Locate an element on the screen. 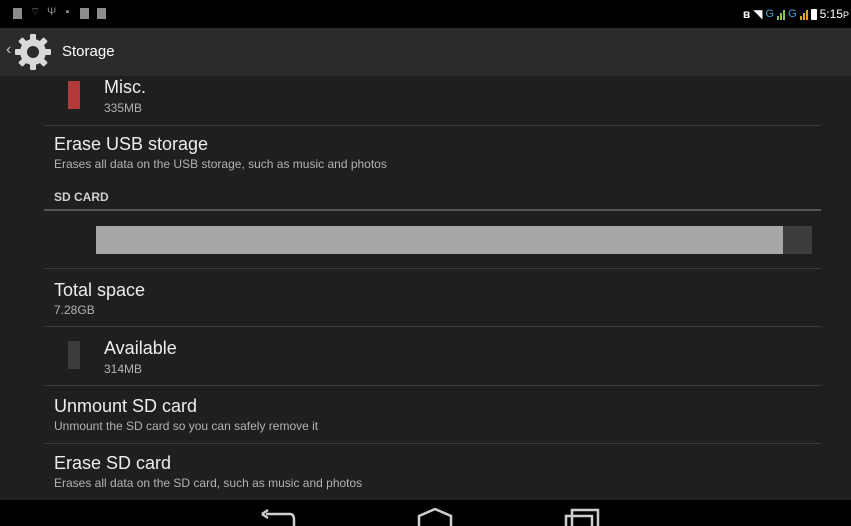  erase-sd-card-title: Erase SD card is located at coordinates (113, 463).